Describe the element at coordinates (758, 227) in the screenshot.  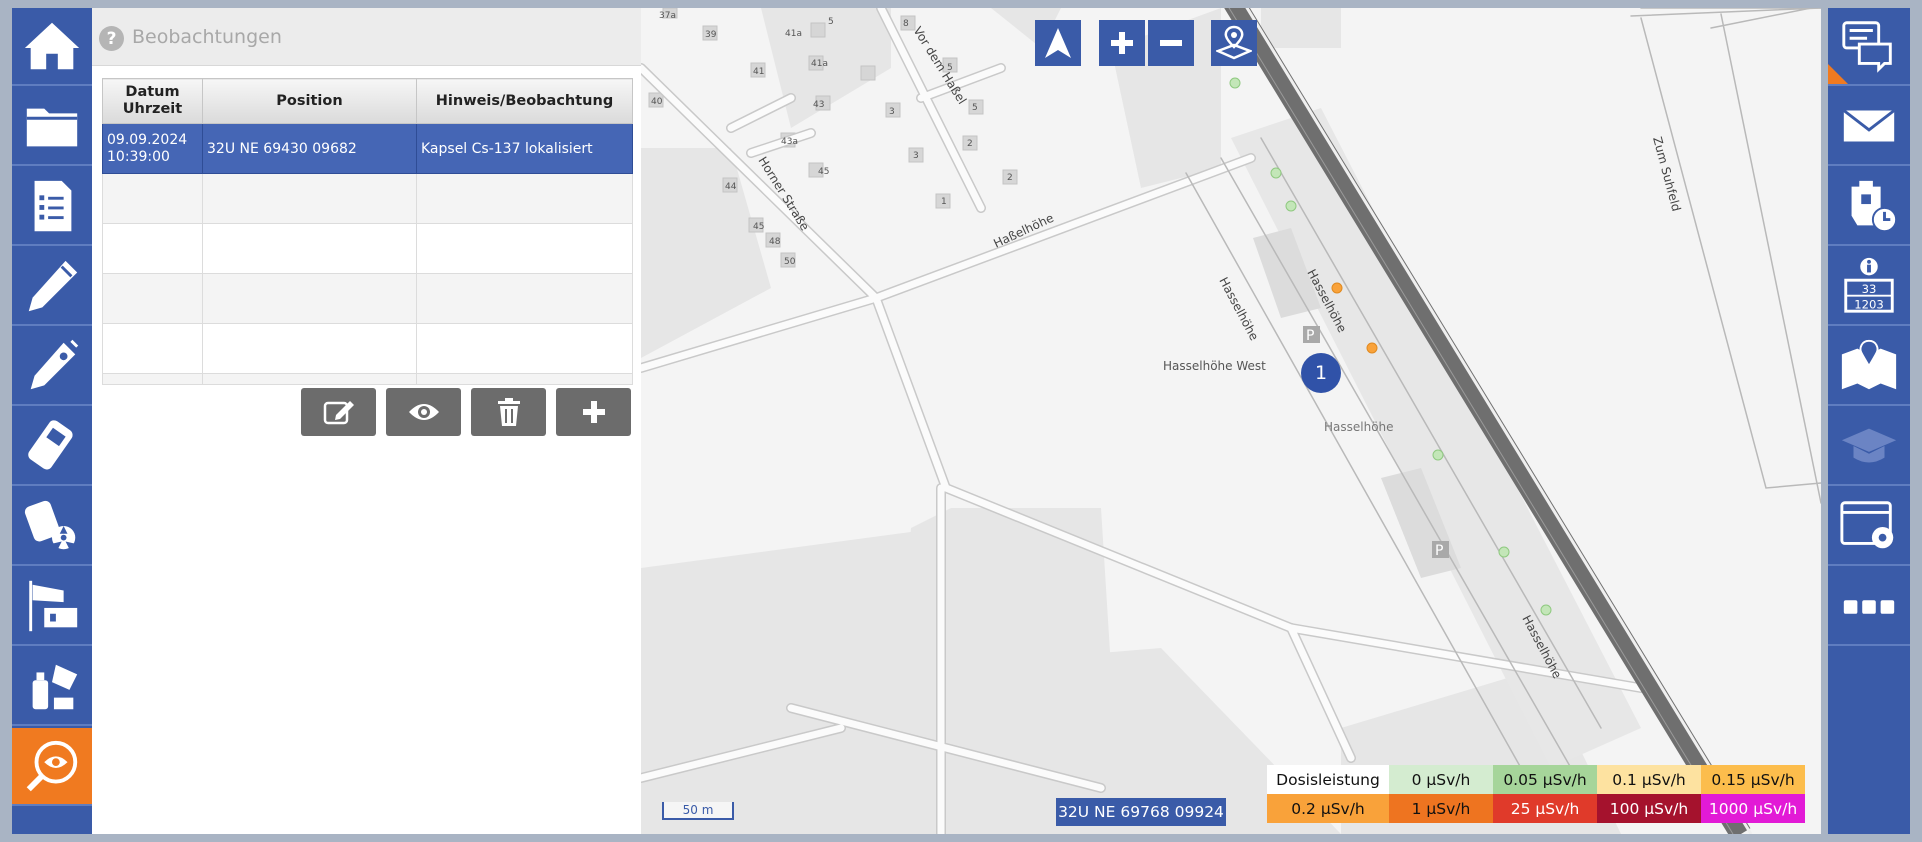
I see `svg-text: 45` at that location.